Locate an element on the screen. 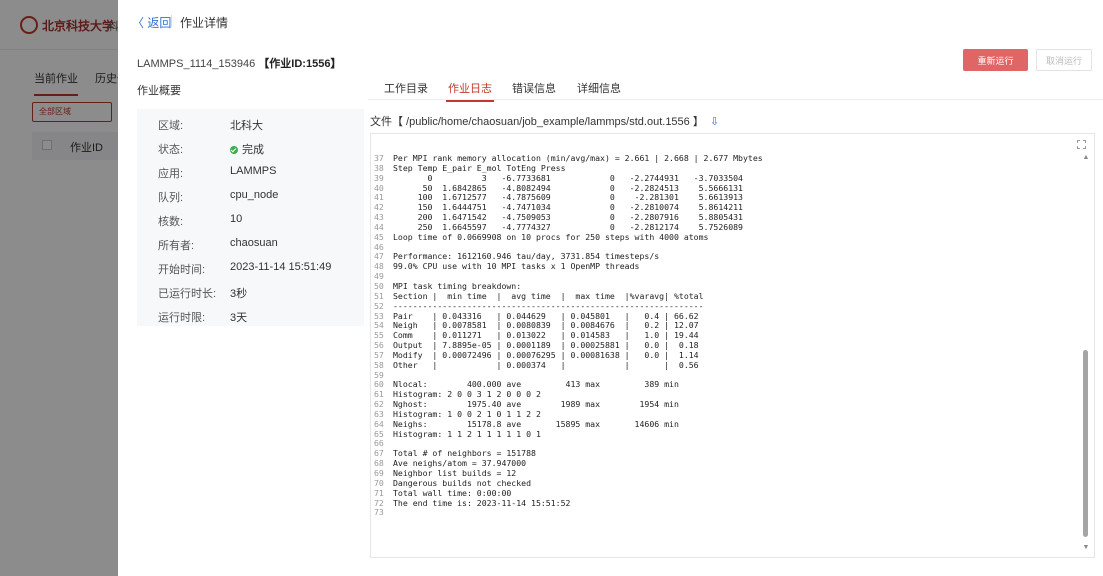  info-row-owner: 所有者: chaosuan is located at coordinates (250, 244).